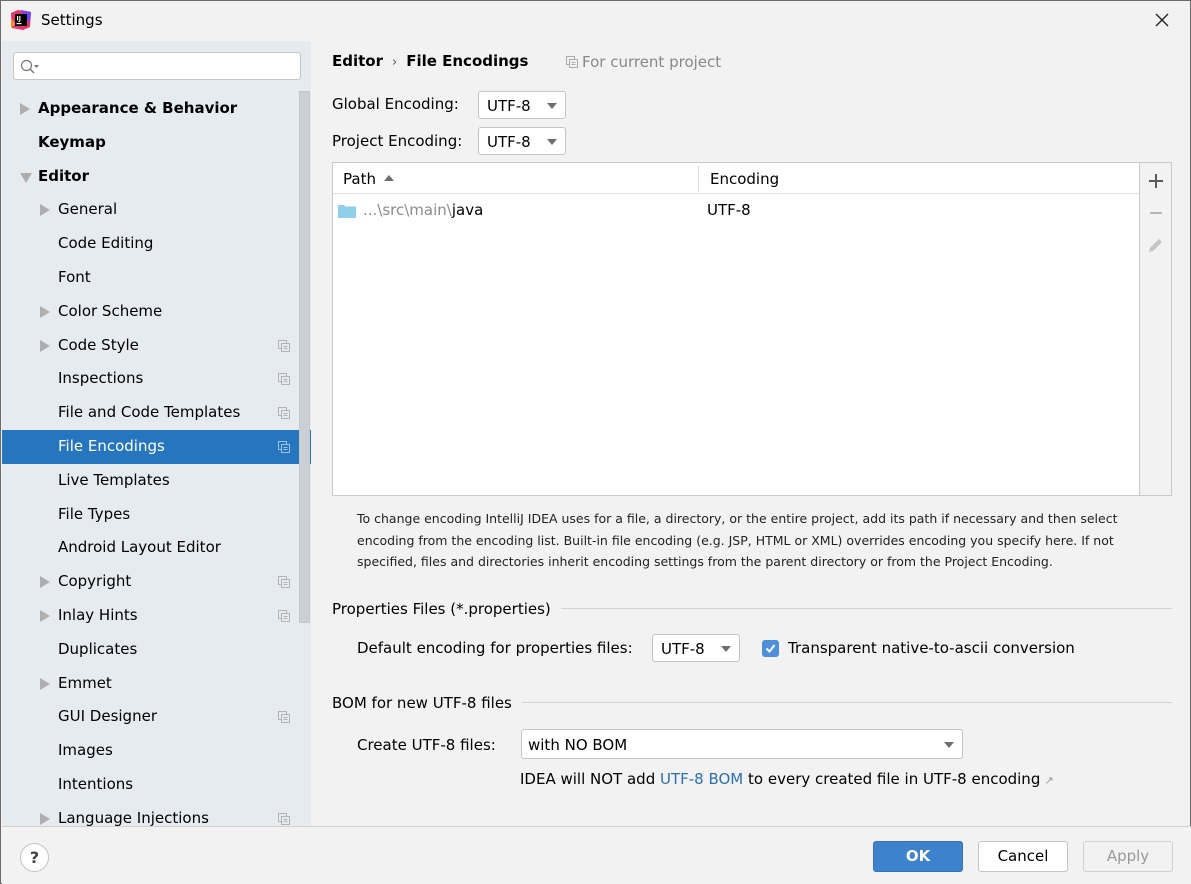 This screenshot has height=884, width=1191. I want to click on sidebar-item-label: File and Code Templates, so click(149, 412).